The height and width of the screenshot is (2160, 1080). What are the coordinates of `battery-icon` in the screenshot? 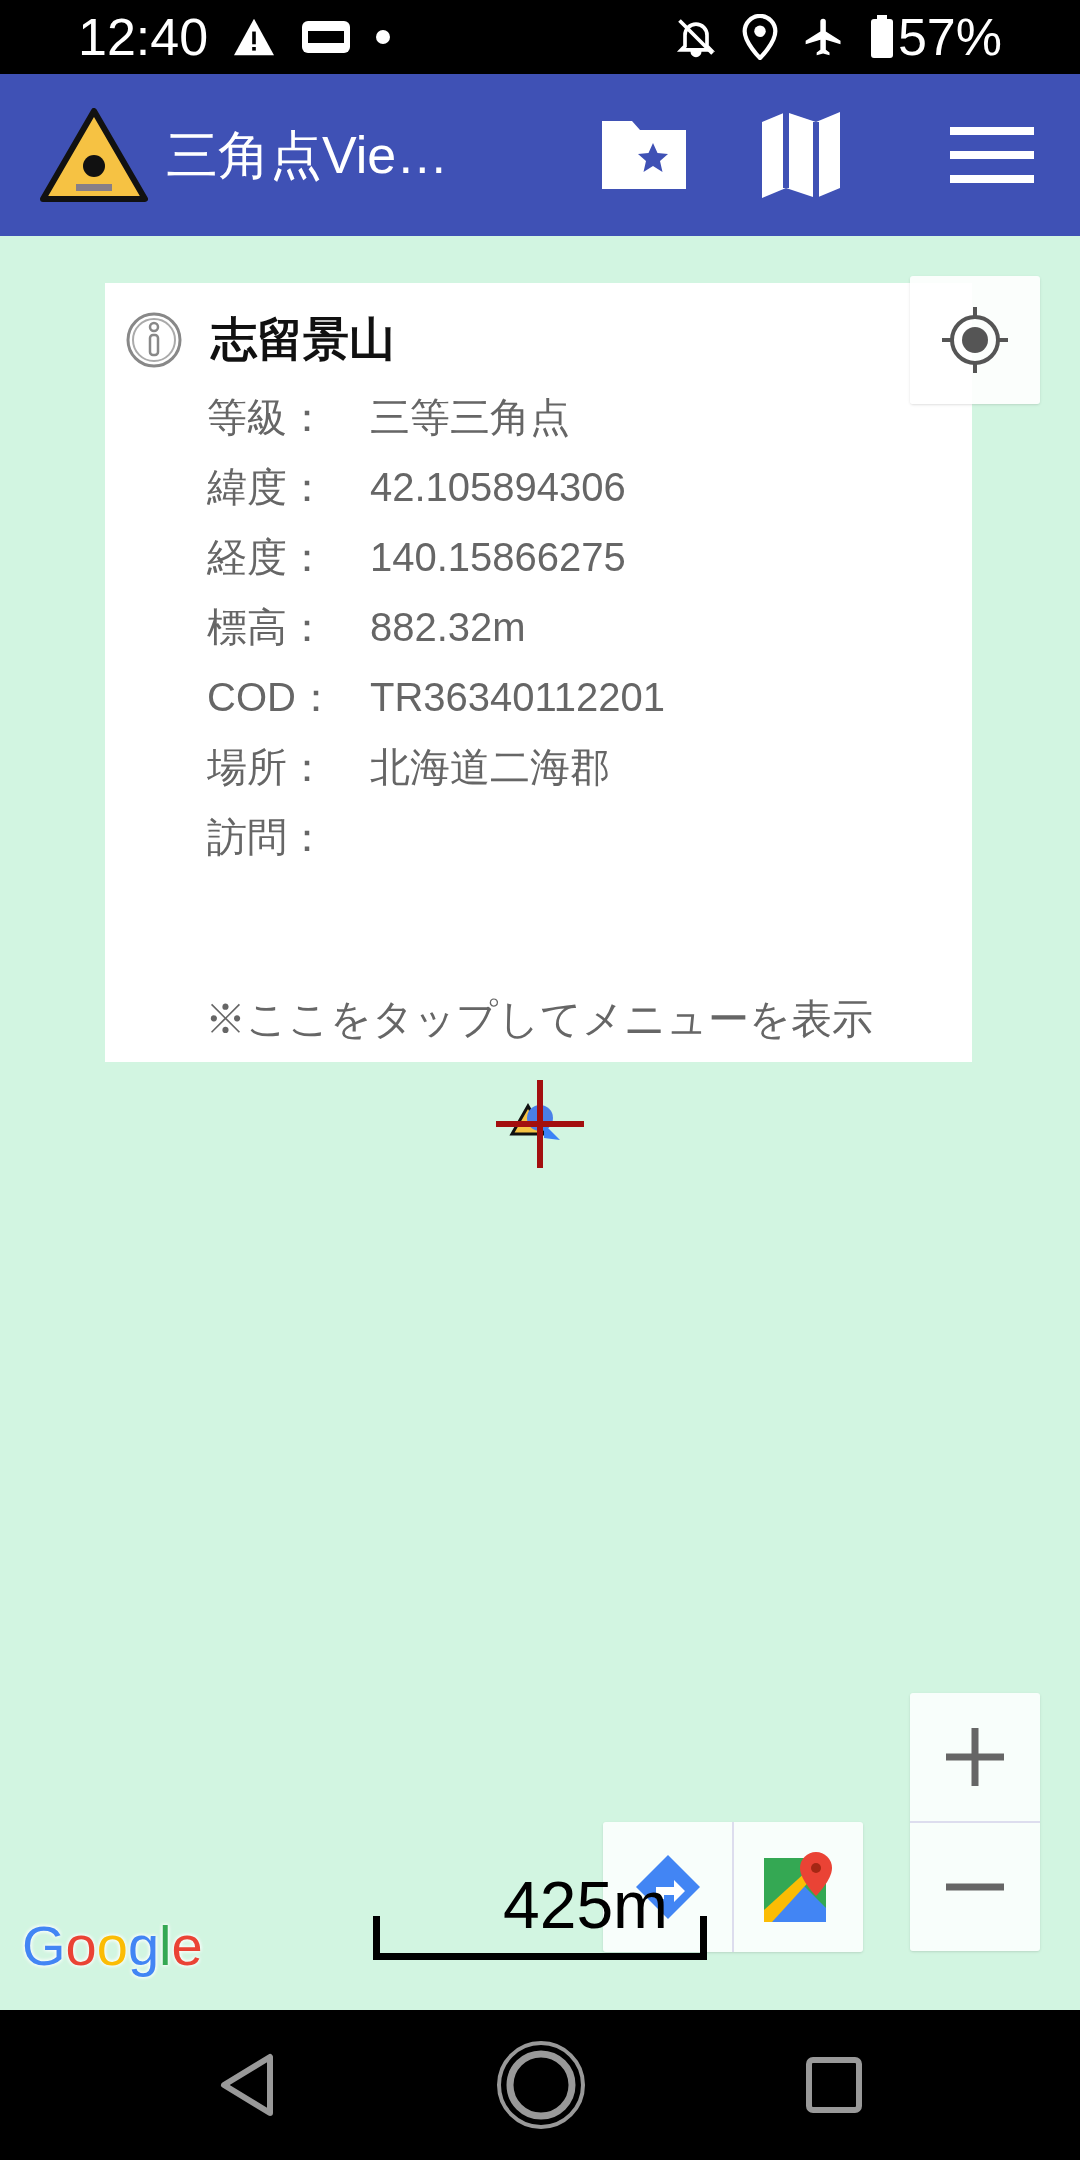 It's located at (881, 37).